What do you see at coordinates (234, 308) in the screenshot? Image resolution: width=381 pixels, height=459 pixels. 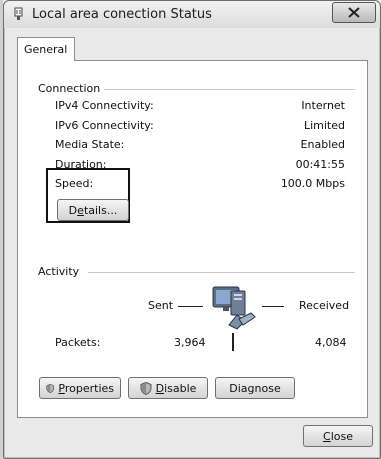 I see `network-connection-icon` at bounding box center [234, 308].